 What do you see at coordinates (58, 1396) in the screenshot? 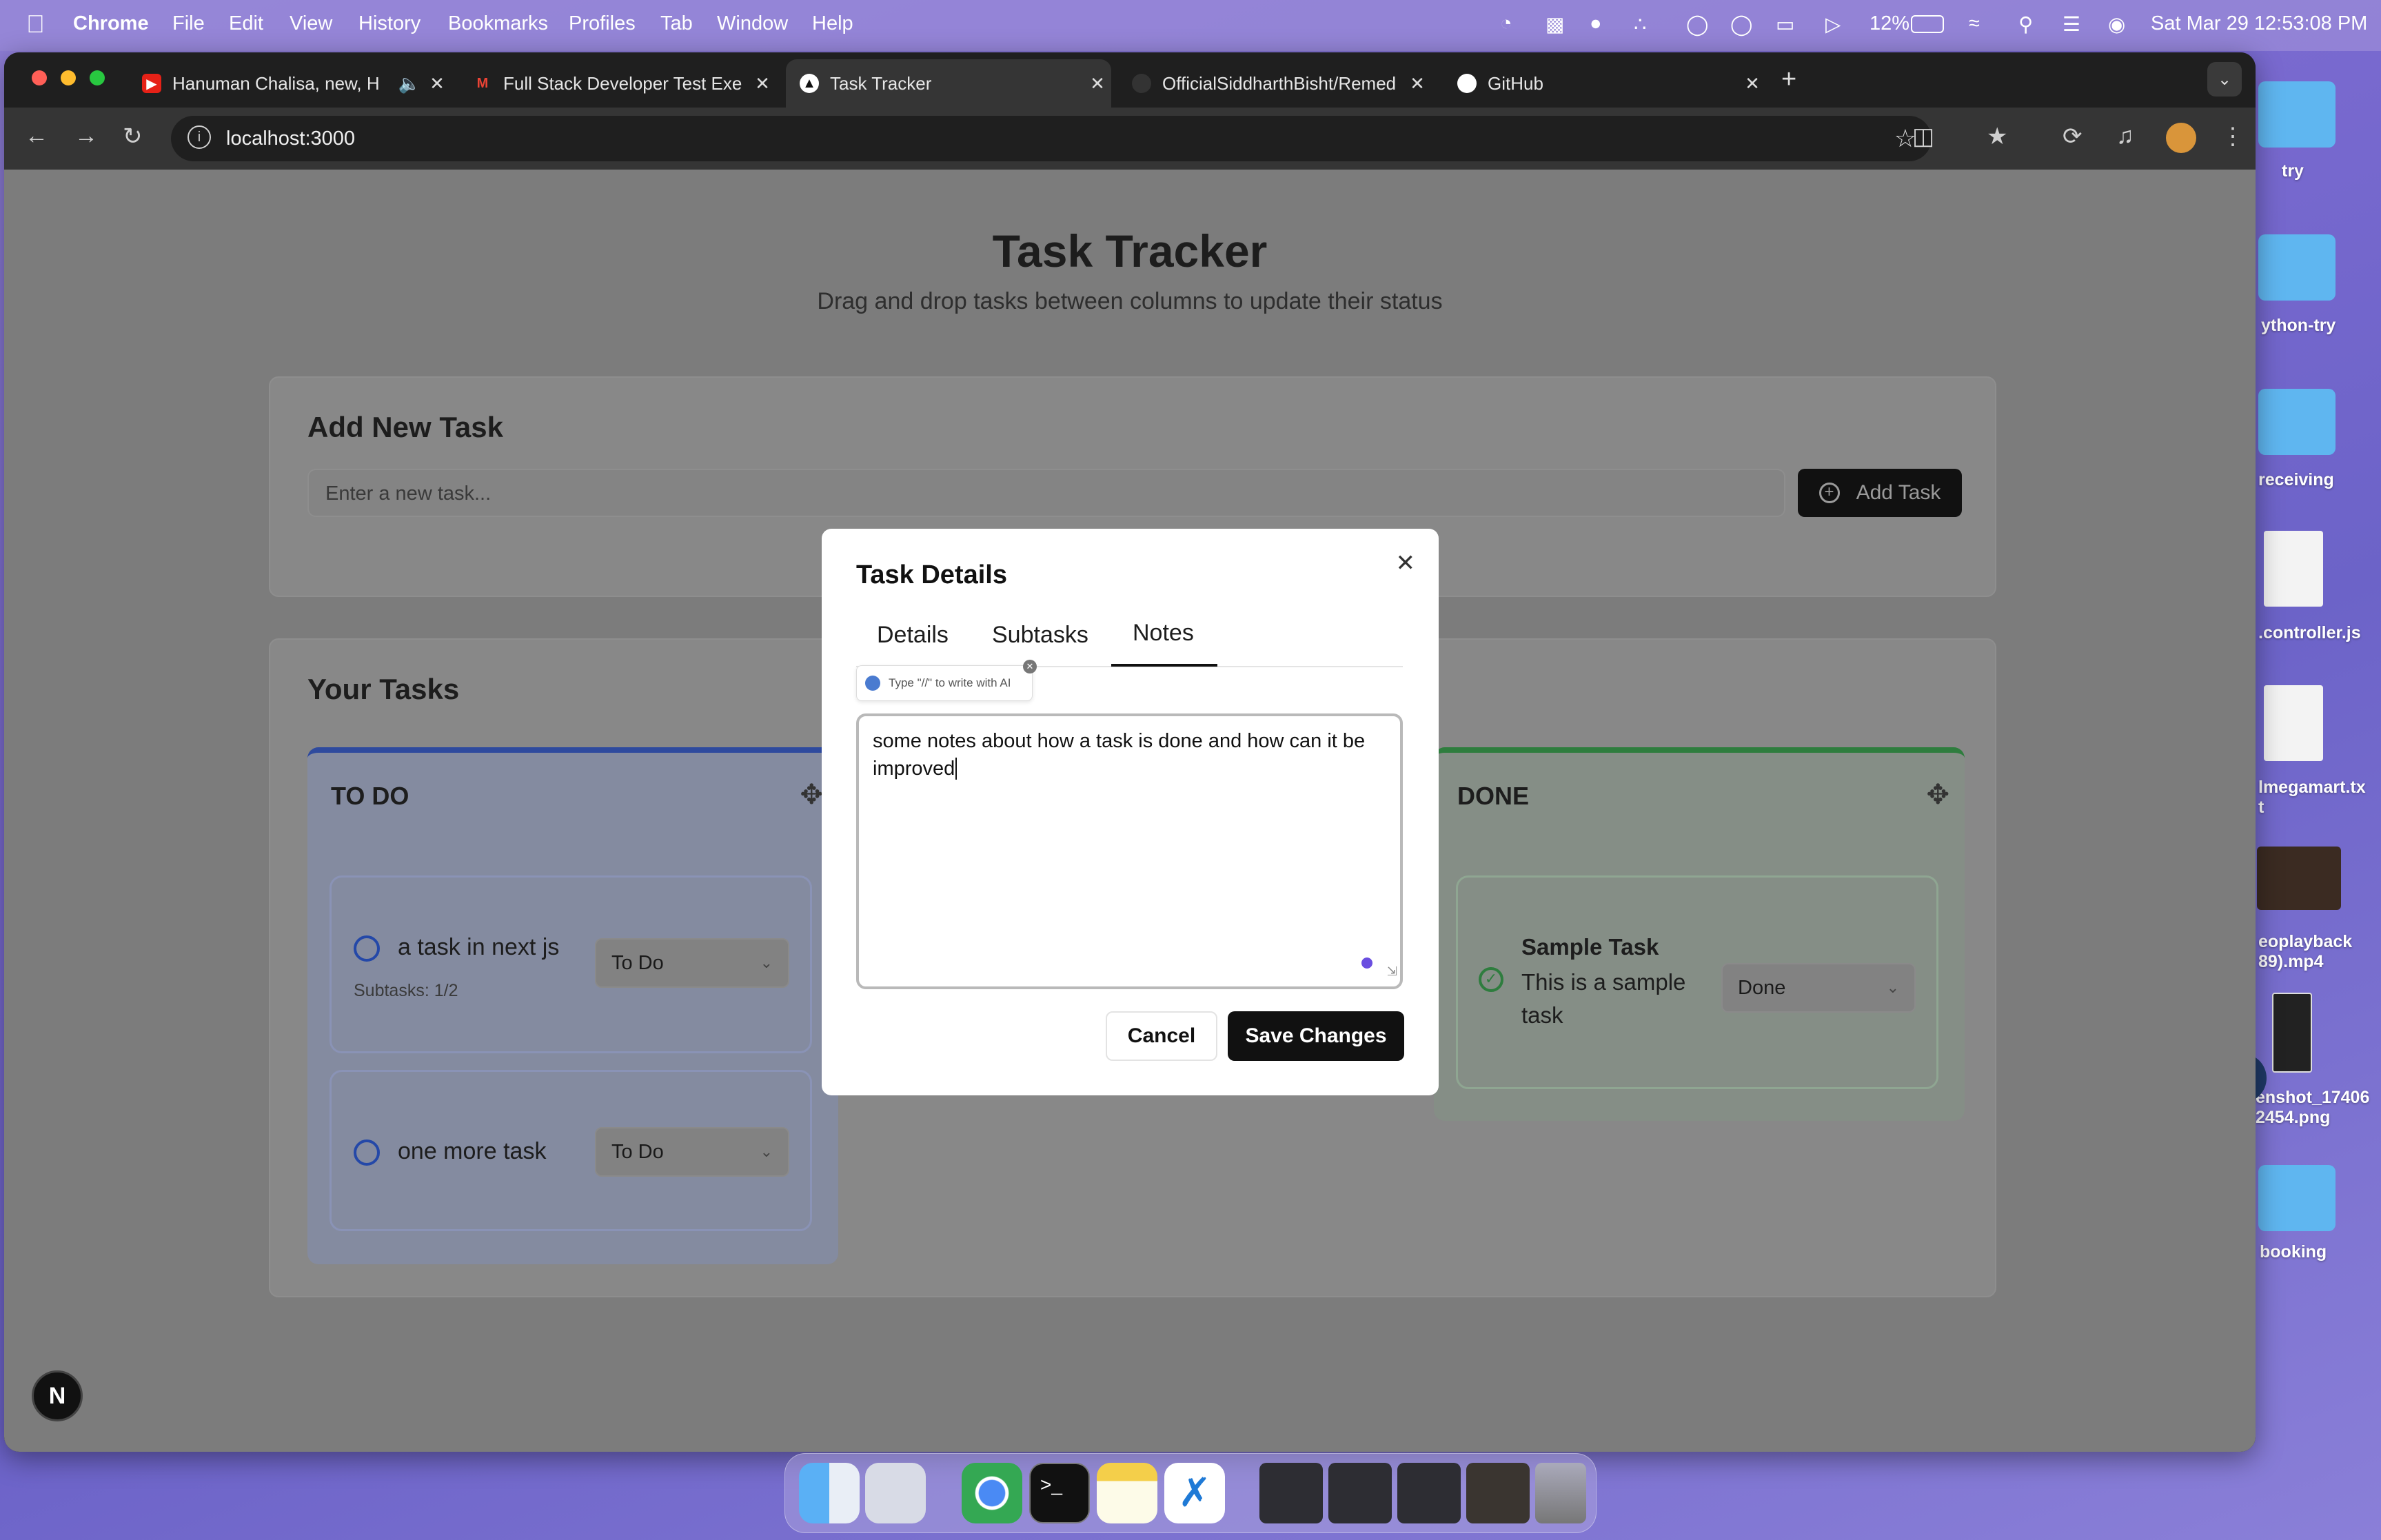
I see `nextjs-dev-badge: N` at bounding box center [58, 1396].